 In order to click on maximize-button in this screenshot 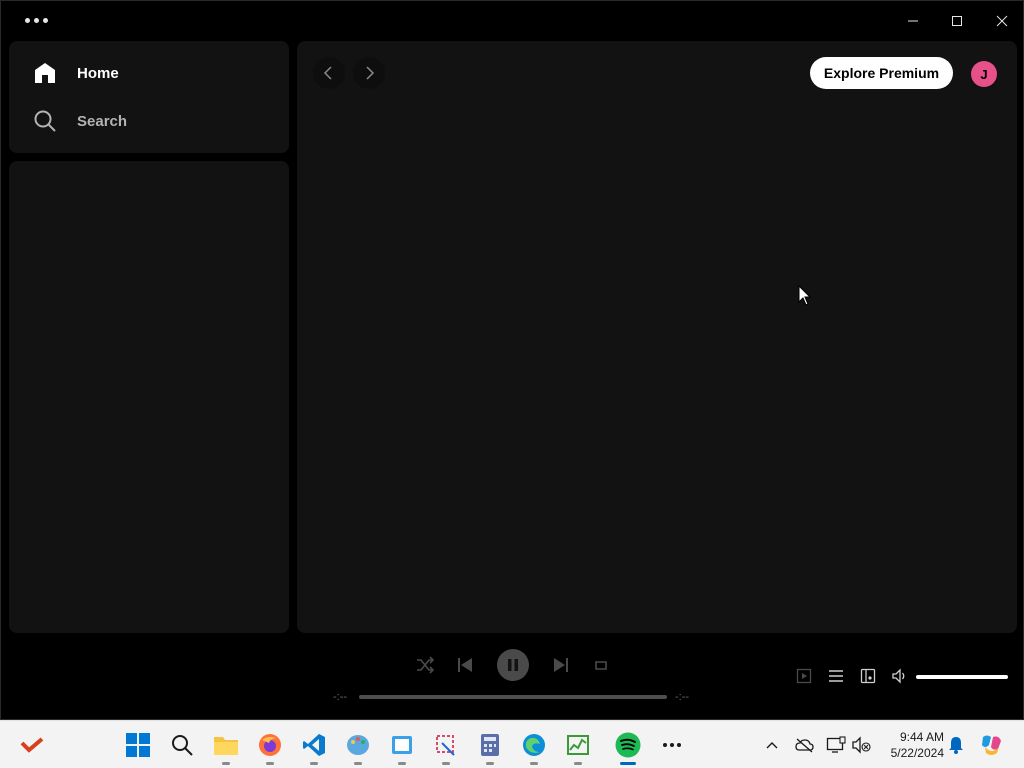, I will do `click(957, 21)`.